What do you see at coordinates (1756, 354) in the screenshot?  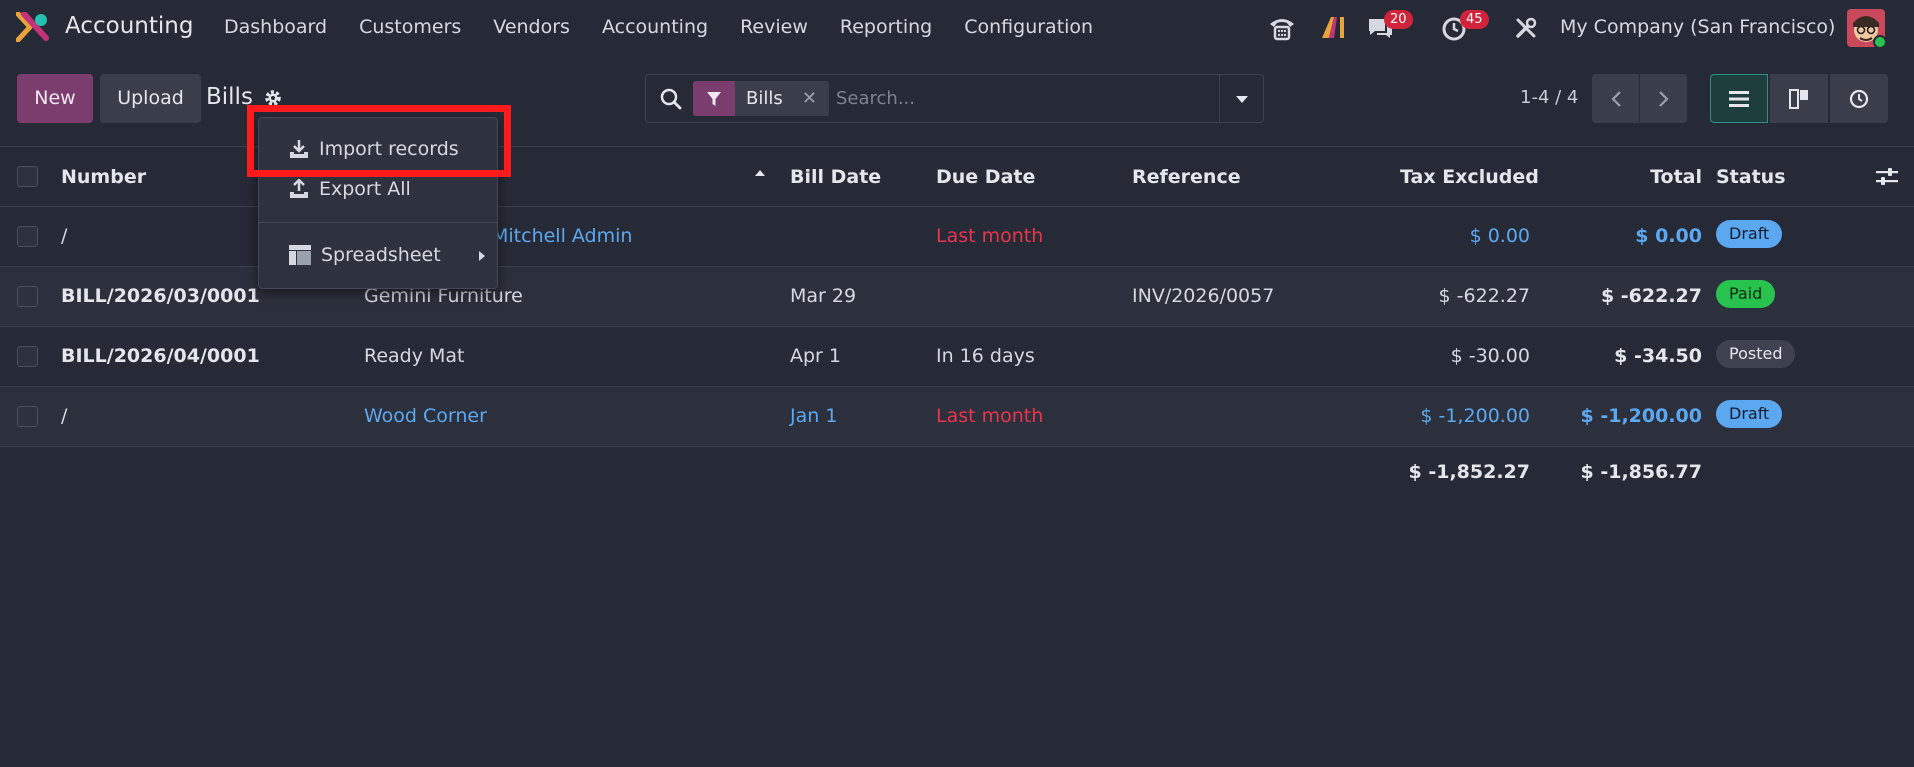 I see `status-badge: Posted` at bounding box center [1756, 354].